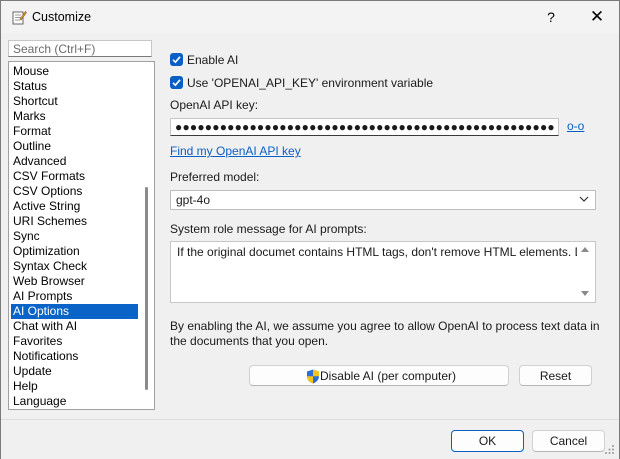 This screenshot has height=459, width=620. What do you see at coordinates (585, 293) in the screenshot?
I see `scroll-down-icon` at bounding box center [585, 293].